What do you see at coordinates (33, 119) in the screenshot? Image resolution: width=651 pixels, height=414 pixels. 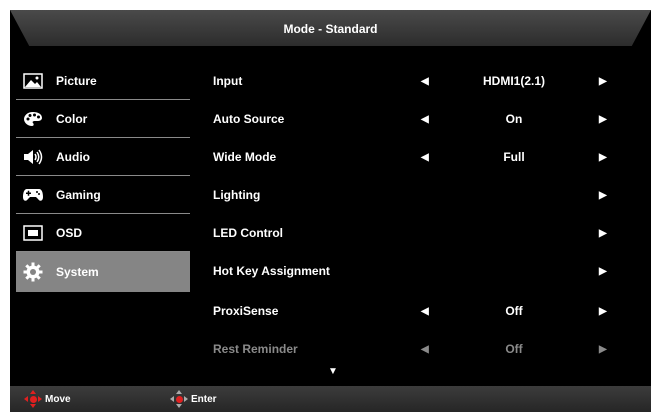 I see `palette-icon` at bounding box center [33, 119].